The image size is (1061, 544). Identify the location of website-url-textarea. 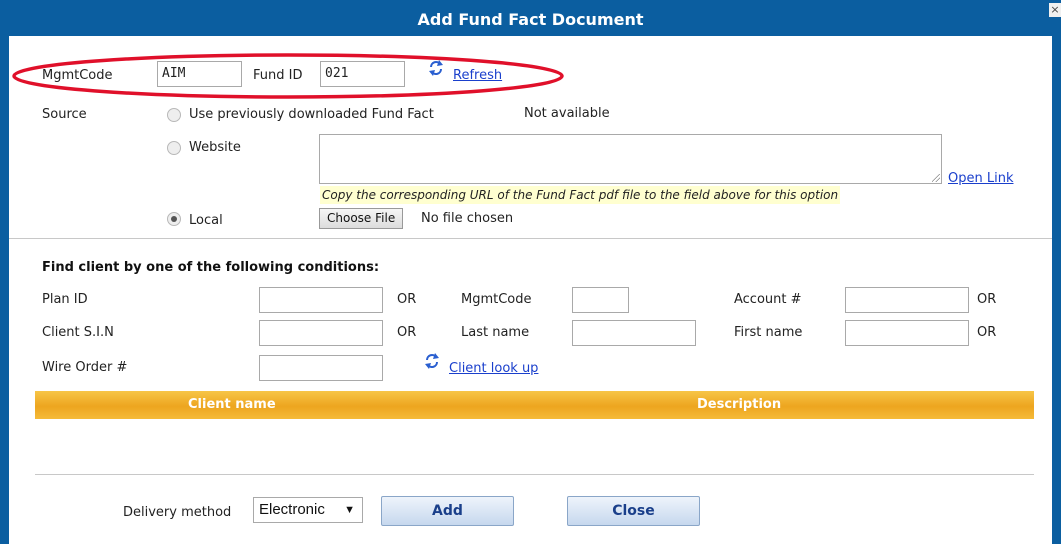
(630, 159).